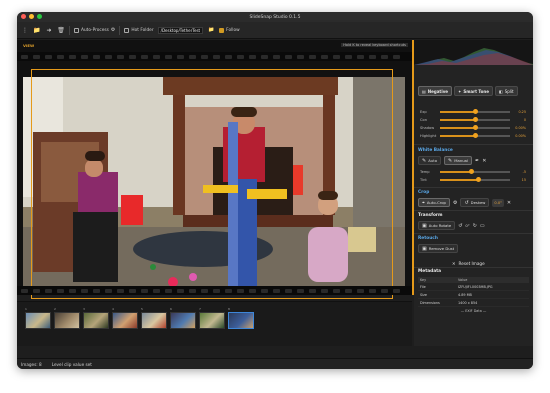 This screenshot has width=550, height=393. I want to click on wb-auto-label: Auto, so click(433, 160).